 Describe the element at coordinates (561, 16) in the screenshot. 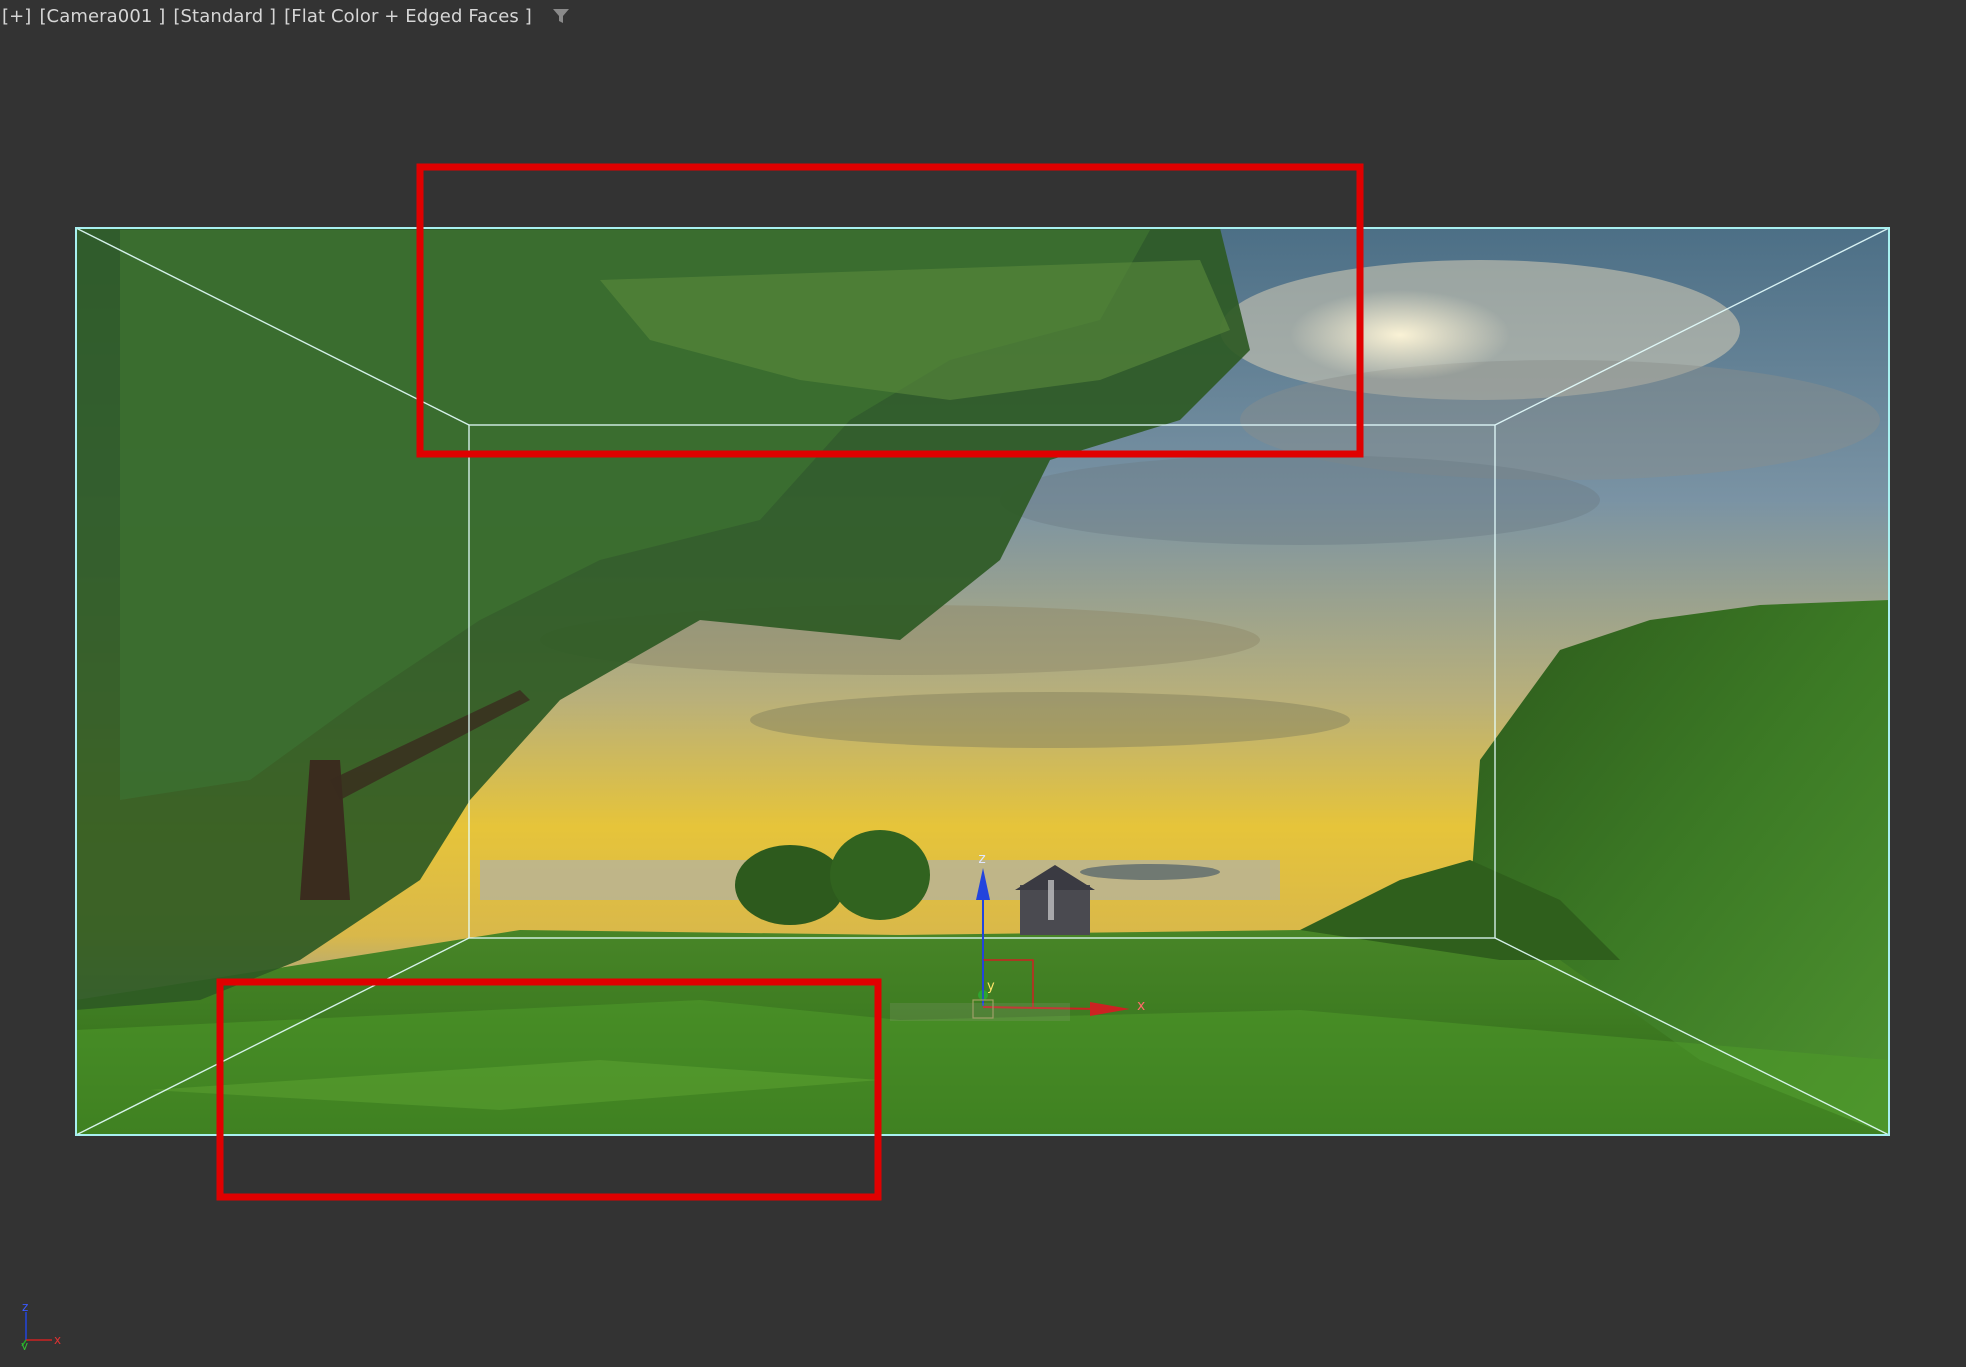

I see `funnel-icon` at that location.